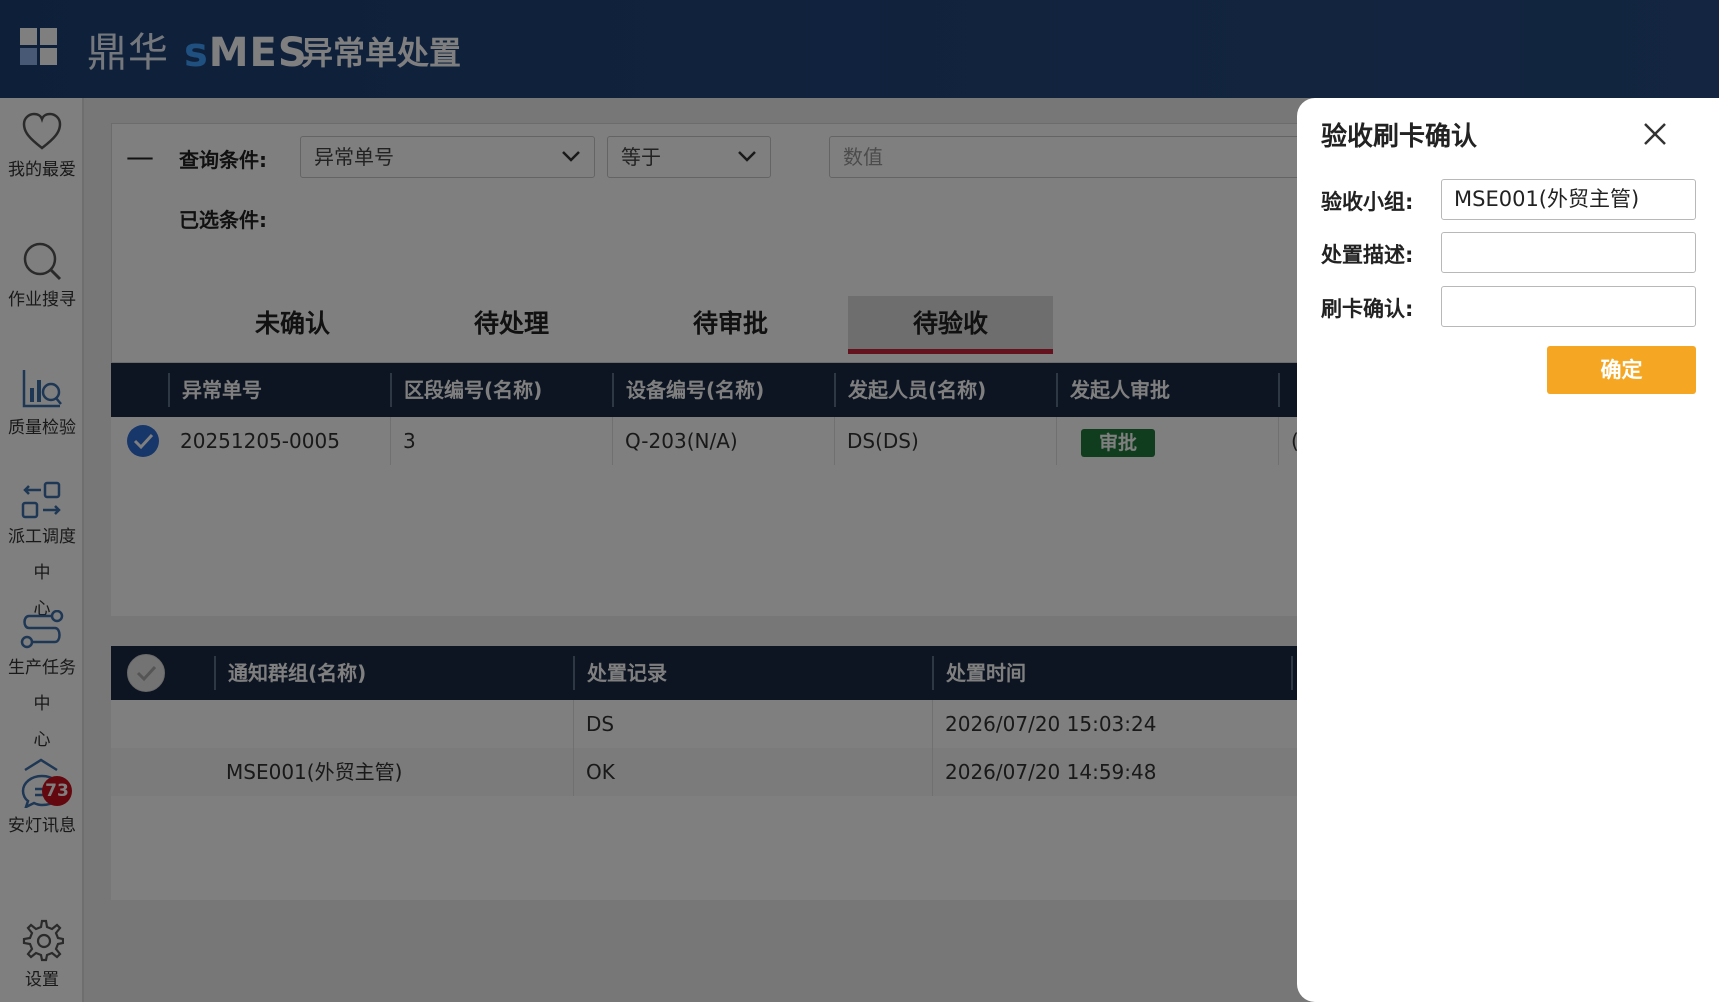 The image size is (1719, 1002). Describe the element at coordinates (1568, 199) in the screenshot. I see `group-field: MSE001(外贸主管)` at that location.